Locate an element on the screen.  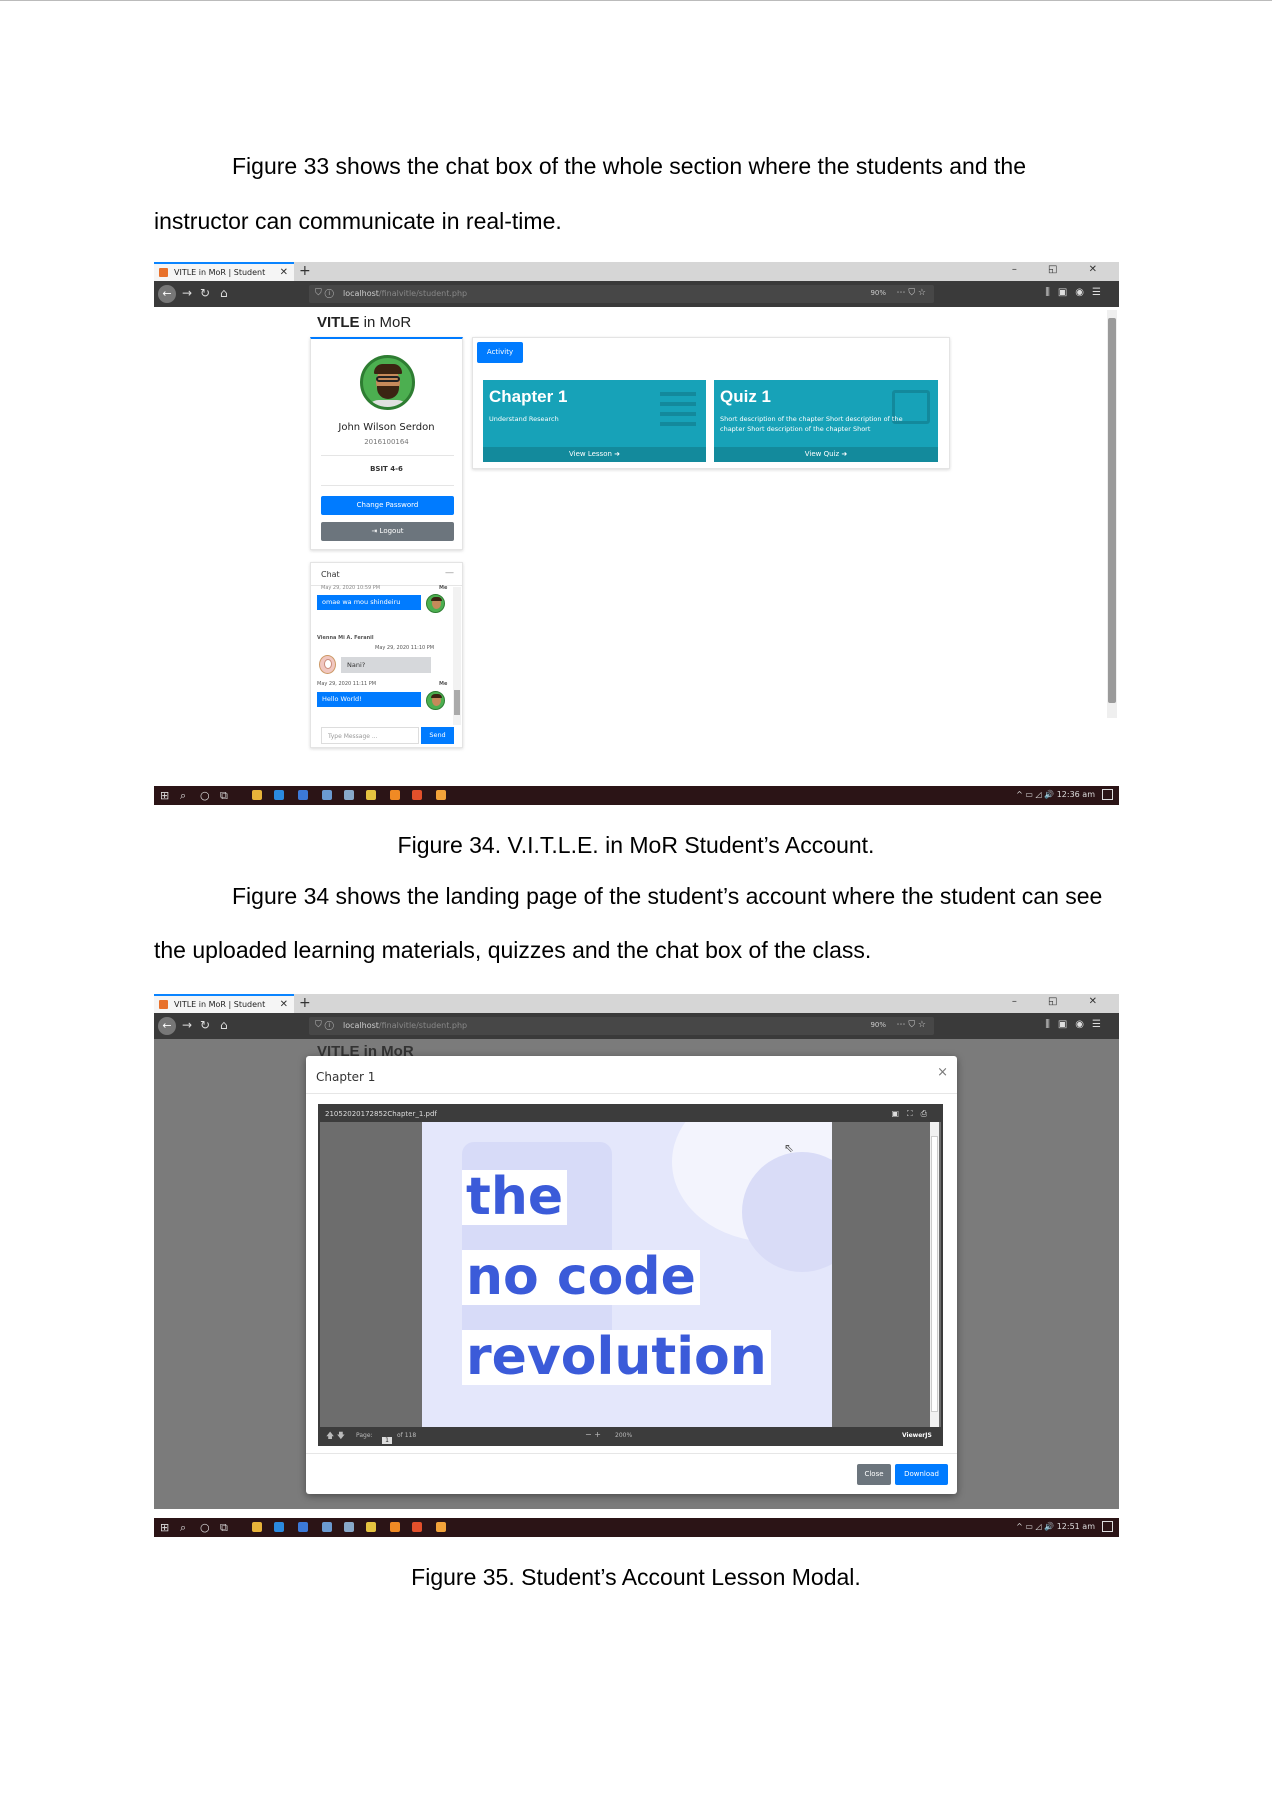
zoom-controls: − + is located at coordinates (593, 1434).